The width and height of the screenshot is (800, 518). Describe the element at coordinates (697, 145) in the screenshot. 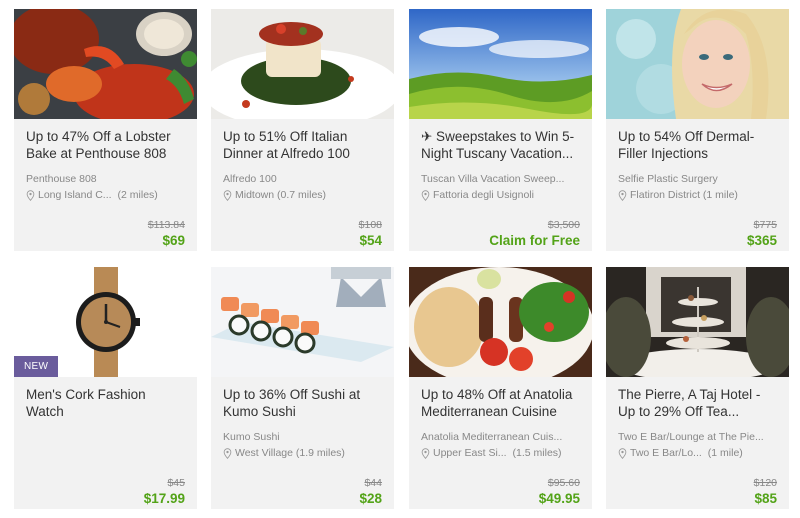

I see `deal-title: Up to 54% Off Dermal-Filler Injections` at that location.